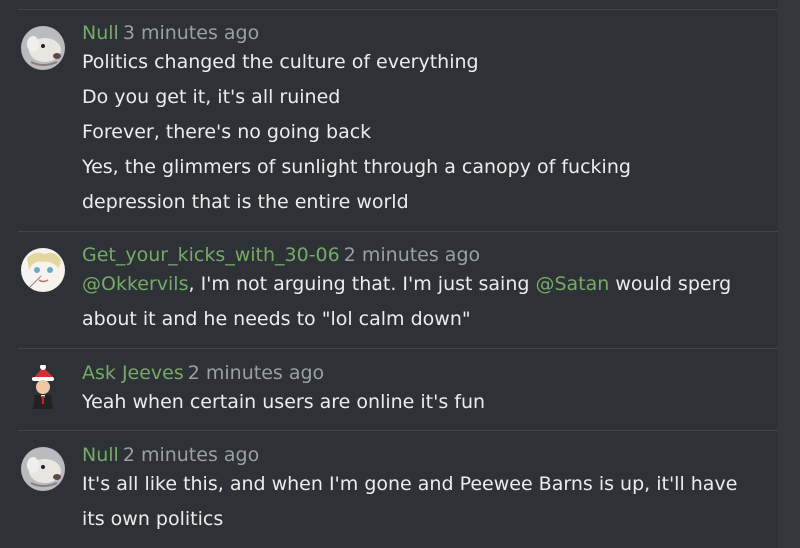 The width and height of the screenshot is (800, 548). I want to click on username-link: Get_your_kicks_with_30-06, so click(211, 255).